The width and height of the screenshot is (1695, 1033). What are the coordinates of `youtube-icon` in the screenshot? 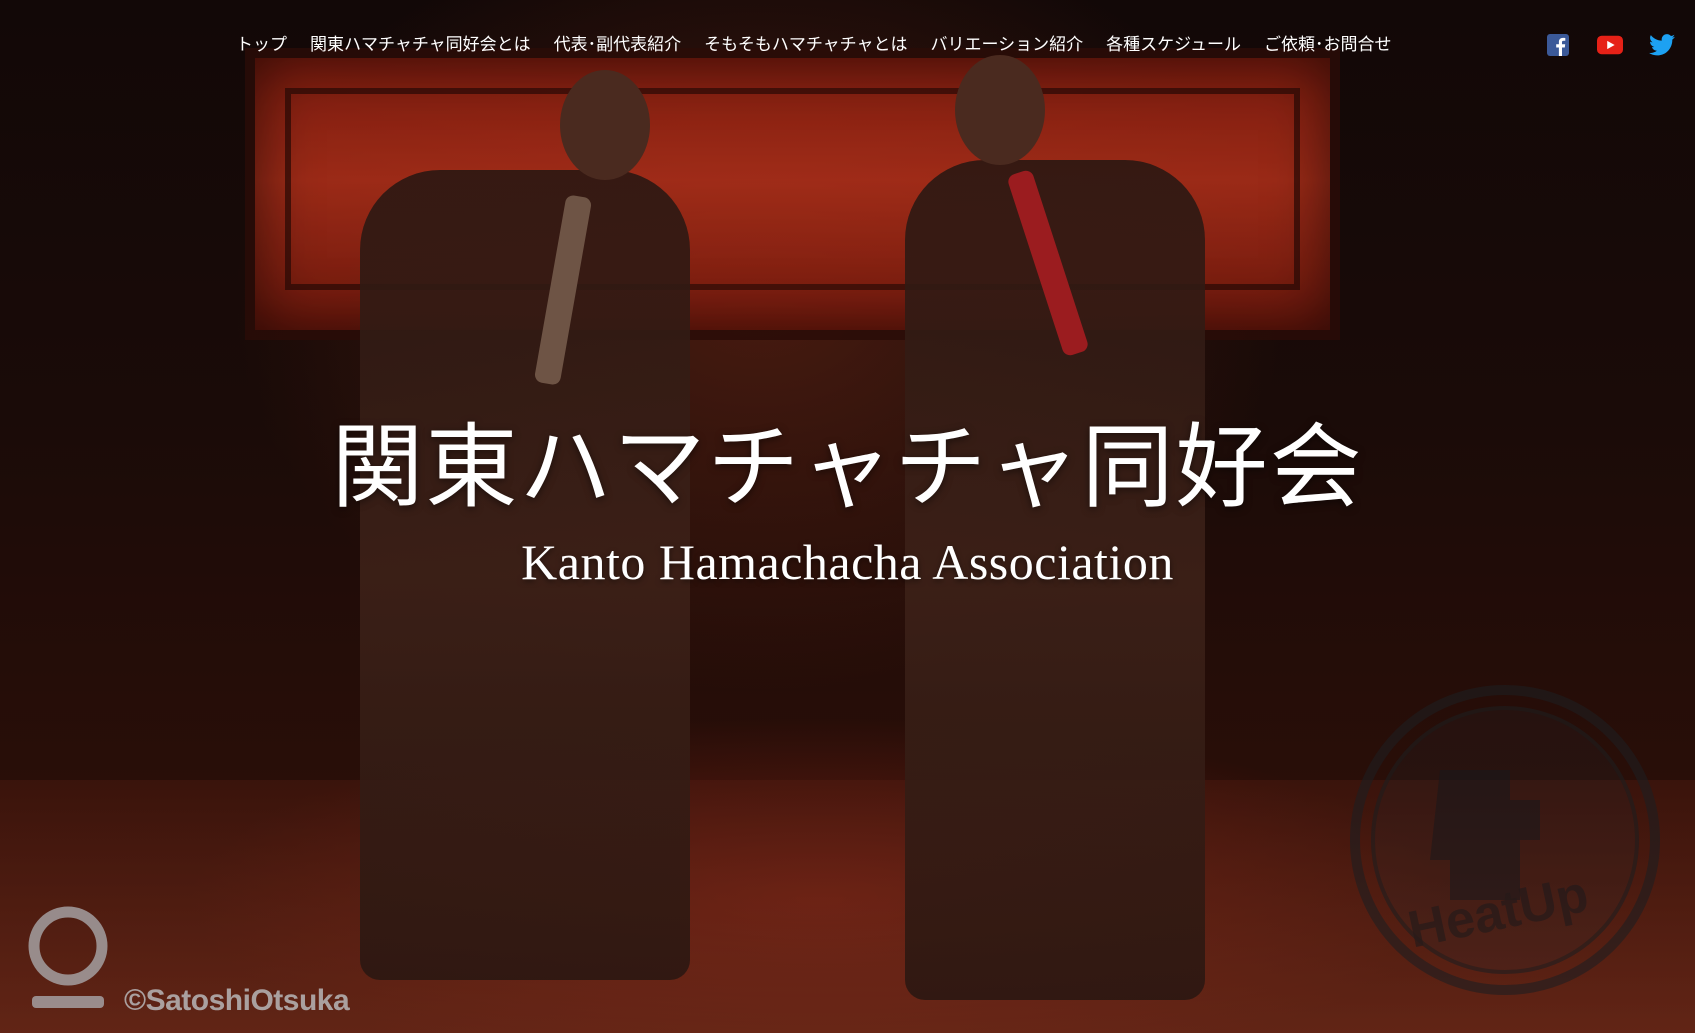 It's located at (1610, 45).